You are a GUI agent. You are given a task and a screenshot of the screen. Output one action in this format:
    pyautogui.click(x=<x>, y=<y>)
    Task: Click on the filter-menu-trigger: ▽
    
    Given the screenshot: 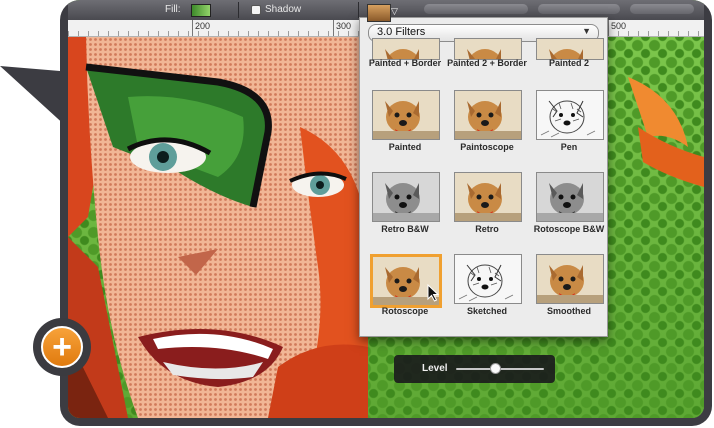 What is the action you would take?
    pyautogui.click(x=385, y=13)
    